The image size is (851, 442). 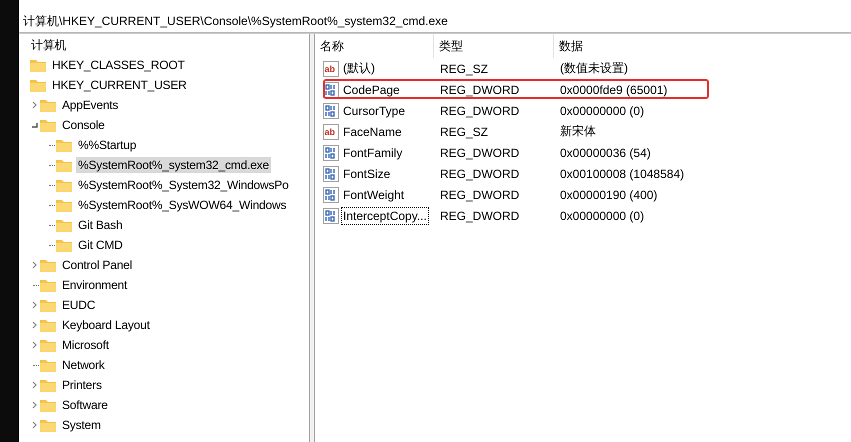 What do you see at coordinates (359, 68) in the screenshot?
I see `value-name: (默认)` at bounding box center [359, 68].